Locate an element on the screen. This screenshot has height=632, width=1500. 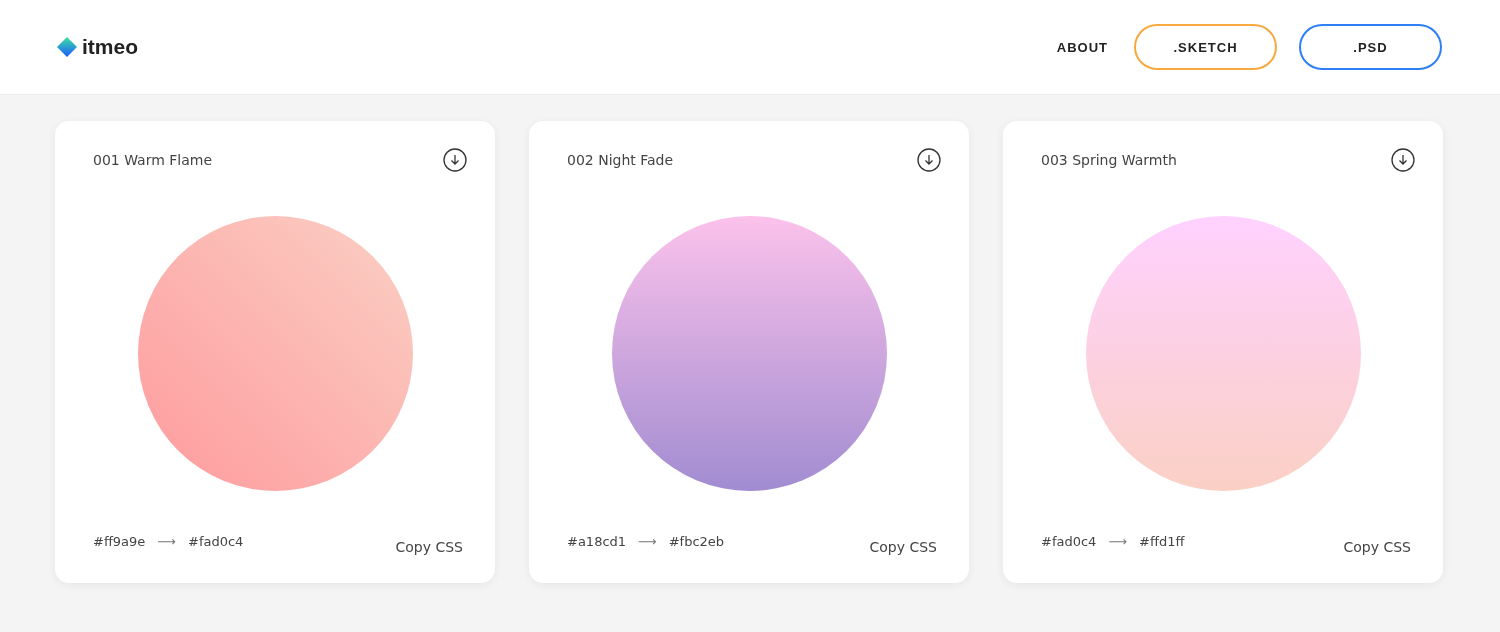
download-button: .PSD is located at coordinates (1370, 47).